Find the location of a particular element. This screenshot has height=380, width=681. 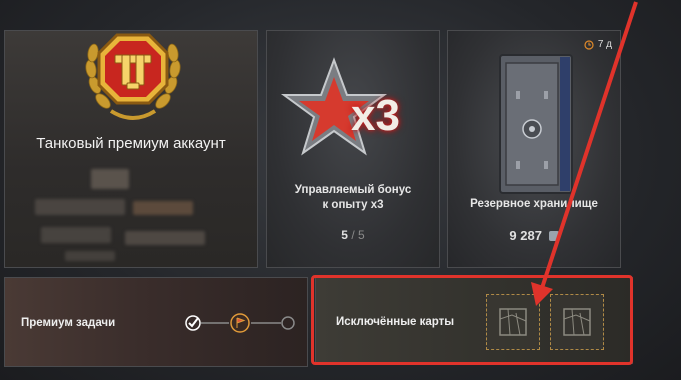

vault-timer-text: 7 д is located at coordinates (604, 44).